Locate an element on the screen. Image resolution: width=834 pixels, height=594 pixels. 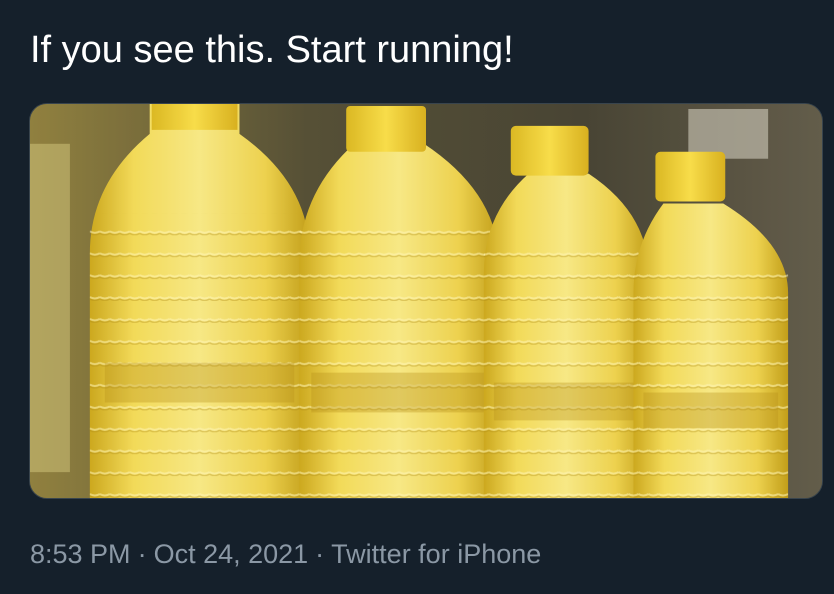
tweet-date-link: Oct 24, 2021 is located at coordinates (231, 554).